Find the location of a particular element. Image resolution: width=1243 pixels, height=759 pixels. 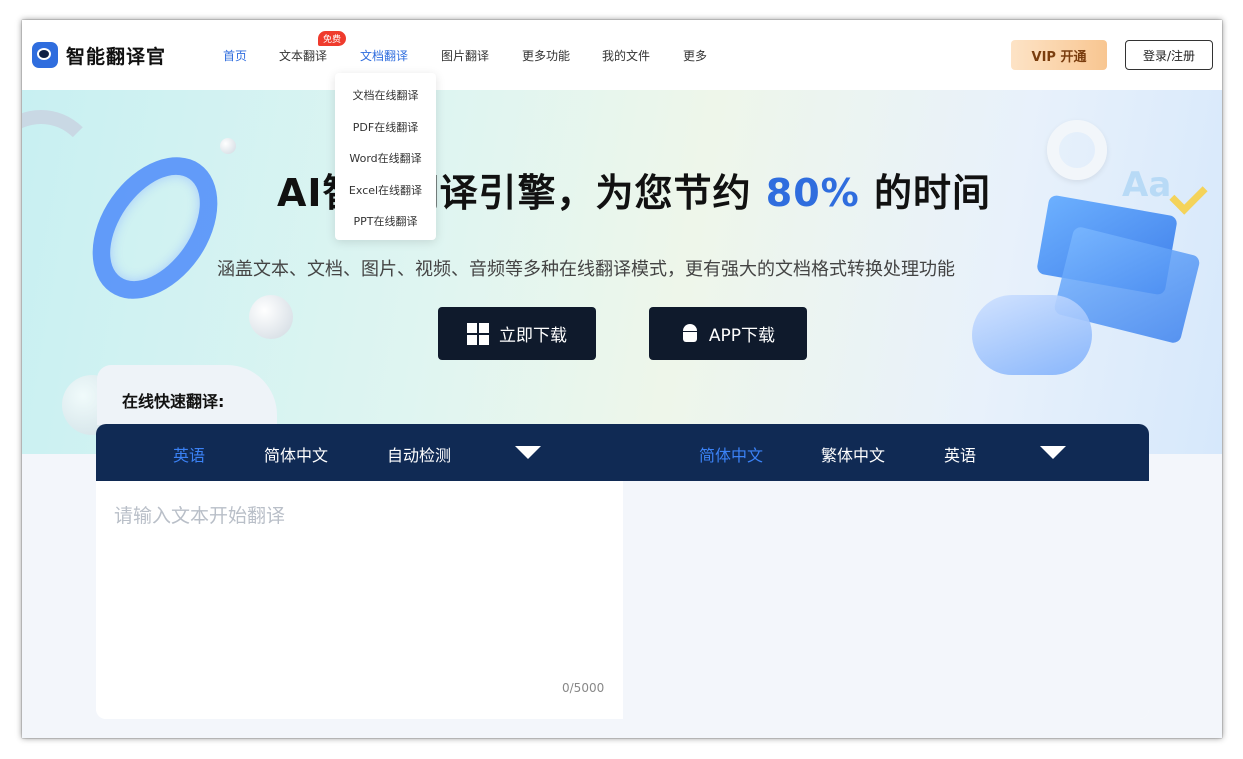

logo-icon is located at coordinates (45, 55).